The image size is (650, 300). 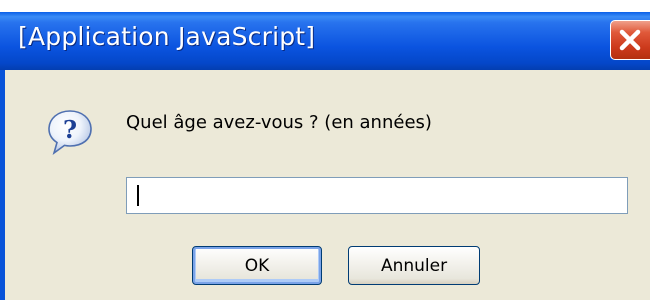 What do you see at coordinates (2, 185) in the screenshot?
I see `window-frame` at bounding box center [2, 185].